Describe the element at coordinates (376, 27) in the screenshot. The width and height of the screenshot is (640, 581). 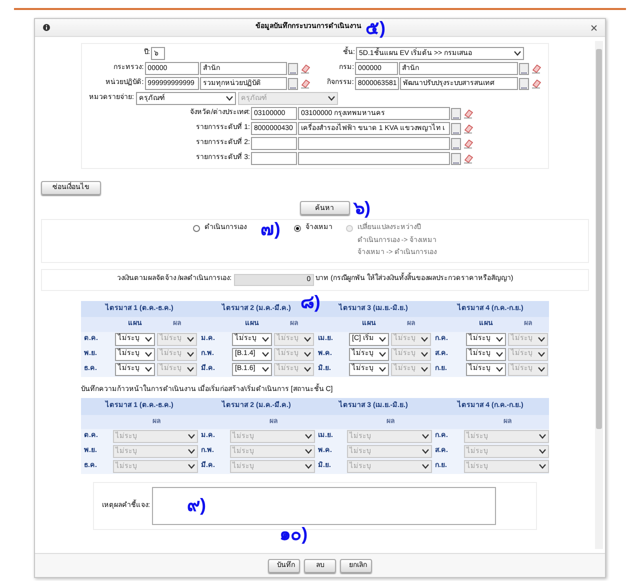
I see `annotation-number: ๕)` at that location.